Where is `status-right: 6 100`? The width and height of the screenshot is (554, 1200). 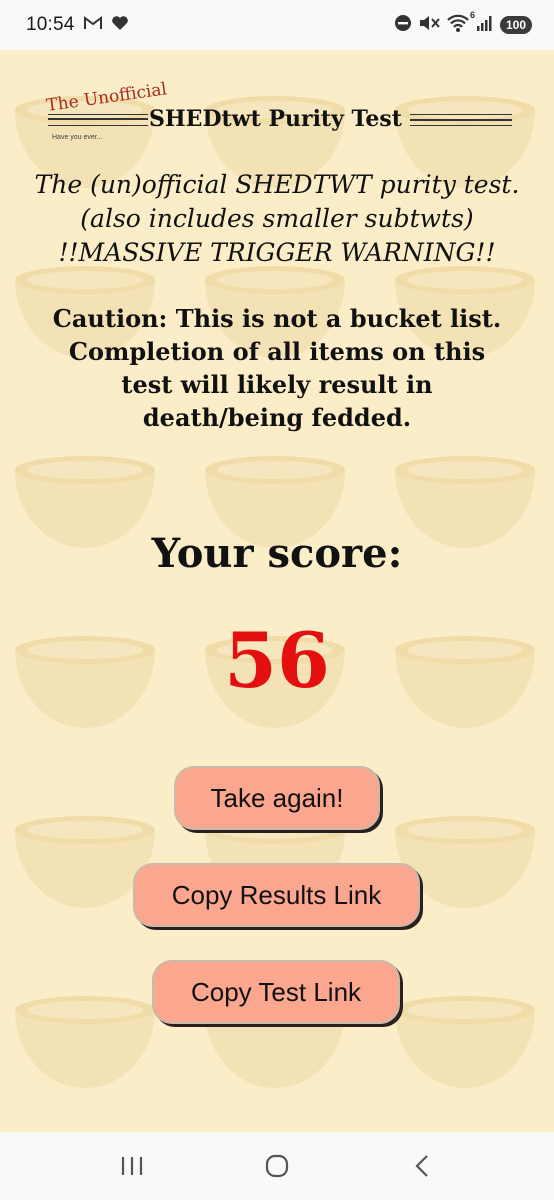
status-right: 6 100 is located at coordinates (463, 24).